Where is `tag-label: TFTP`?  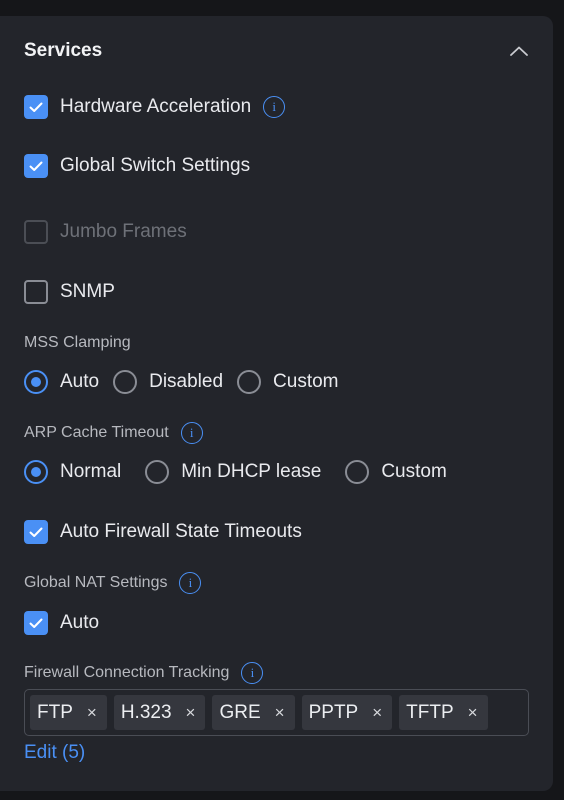
tag-label: TFTP is located at coordinates (430, 712).